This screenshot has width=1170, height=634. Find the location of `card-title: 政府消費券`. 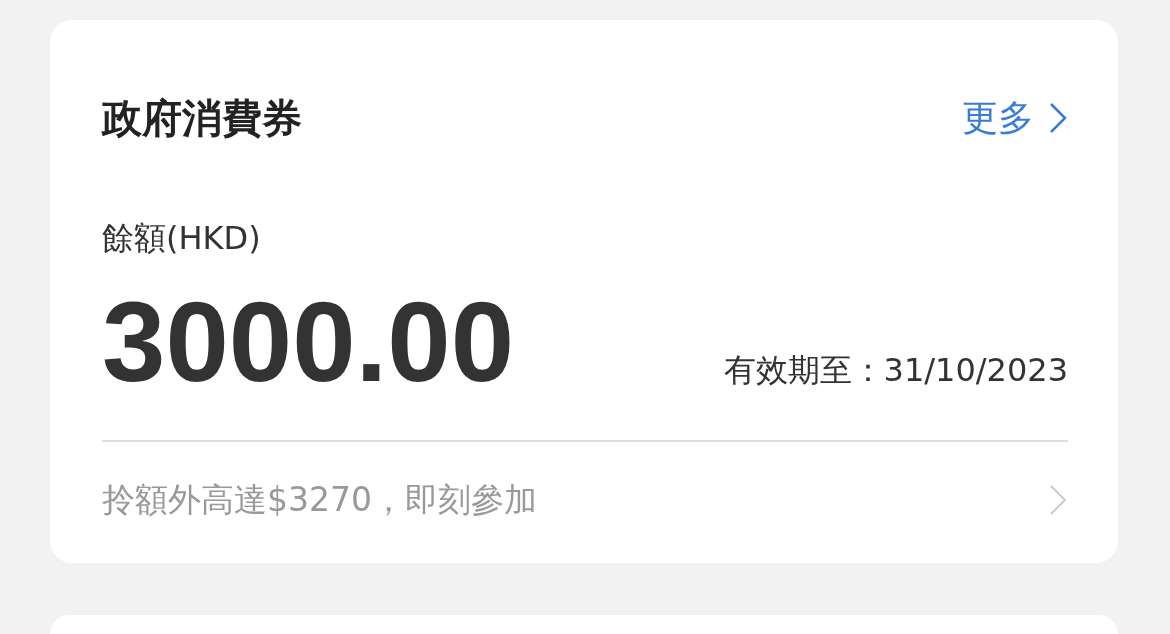

card-title: 政府消費券 is located at coordinates (202, 118).